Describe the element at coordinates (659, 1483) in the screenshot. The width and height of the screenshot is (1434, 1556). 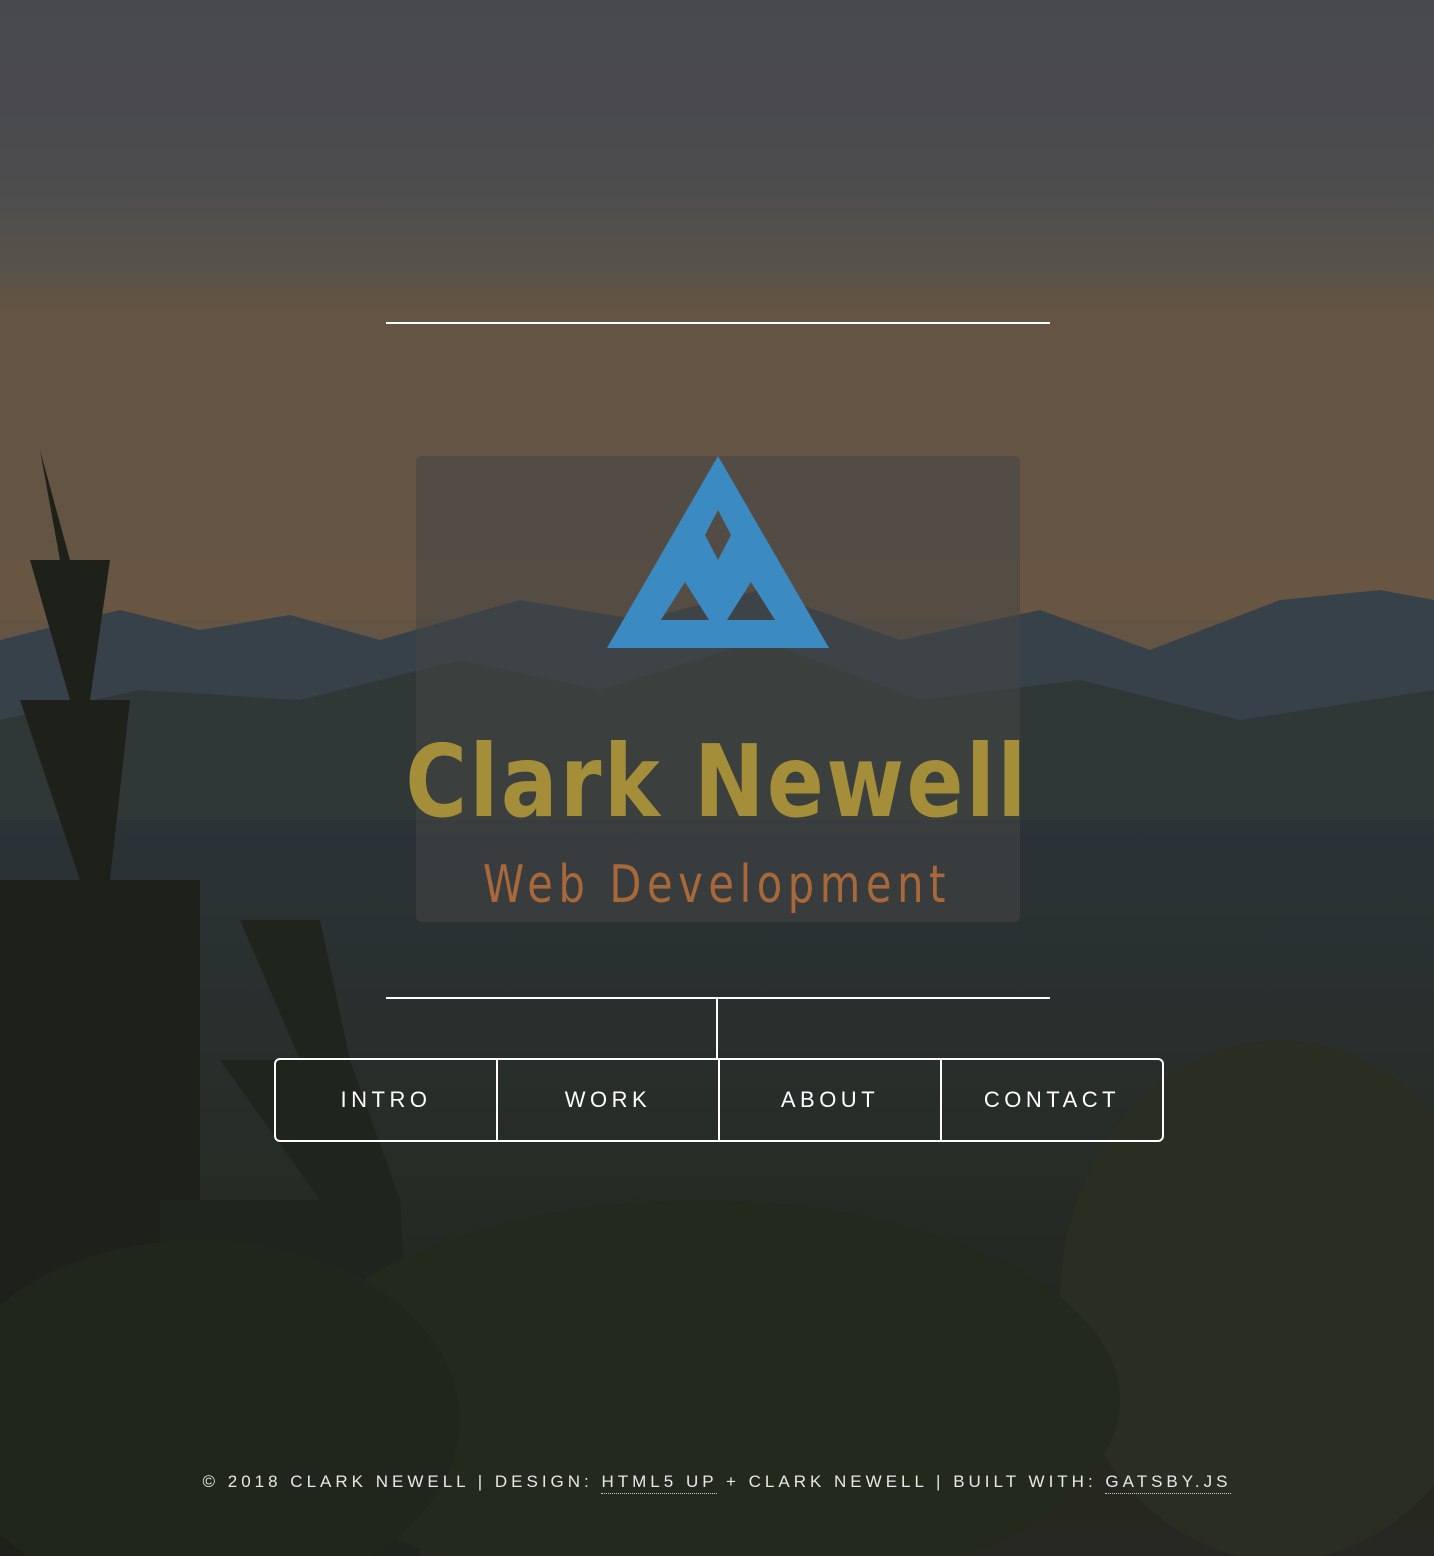
I see `footer-html5up-link: HTML5 UP` at that location.